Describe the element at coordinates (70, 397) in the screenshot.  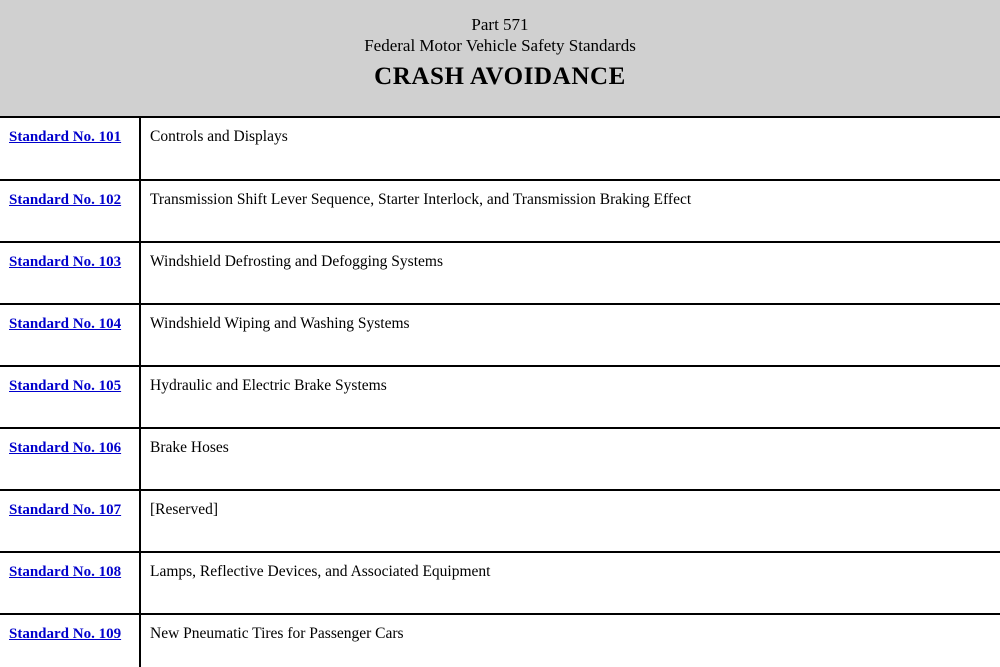
I see `standard-number-cell: Standard No. 105` at that location.